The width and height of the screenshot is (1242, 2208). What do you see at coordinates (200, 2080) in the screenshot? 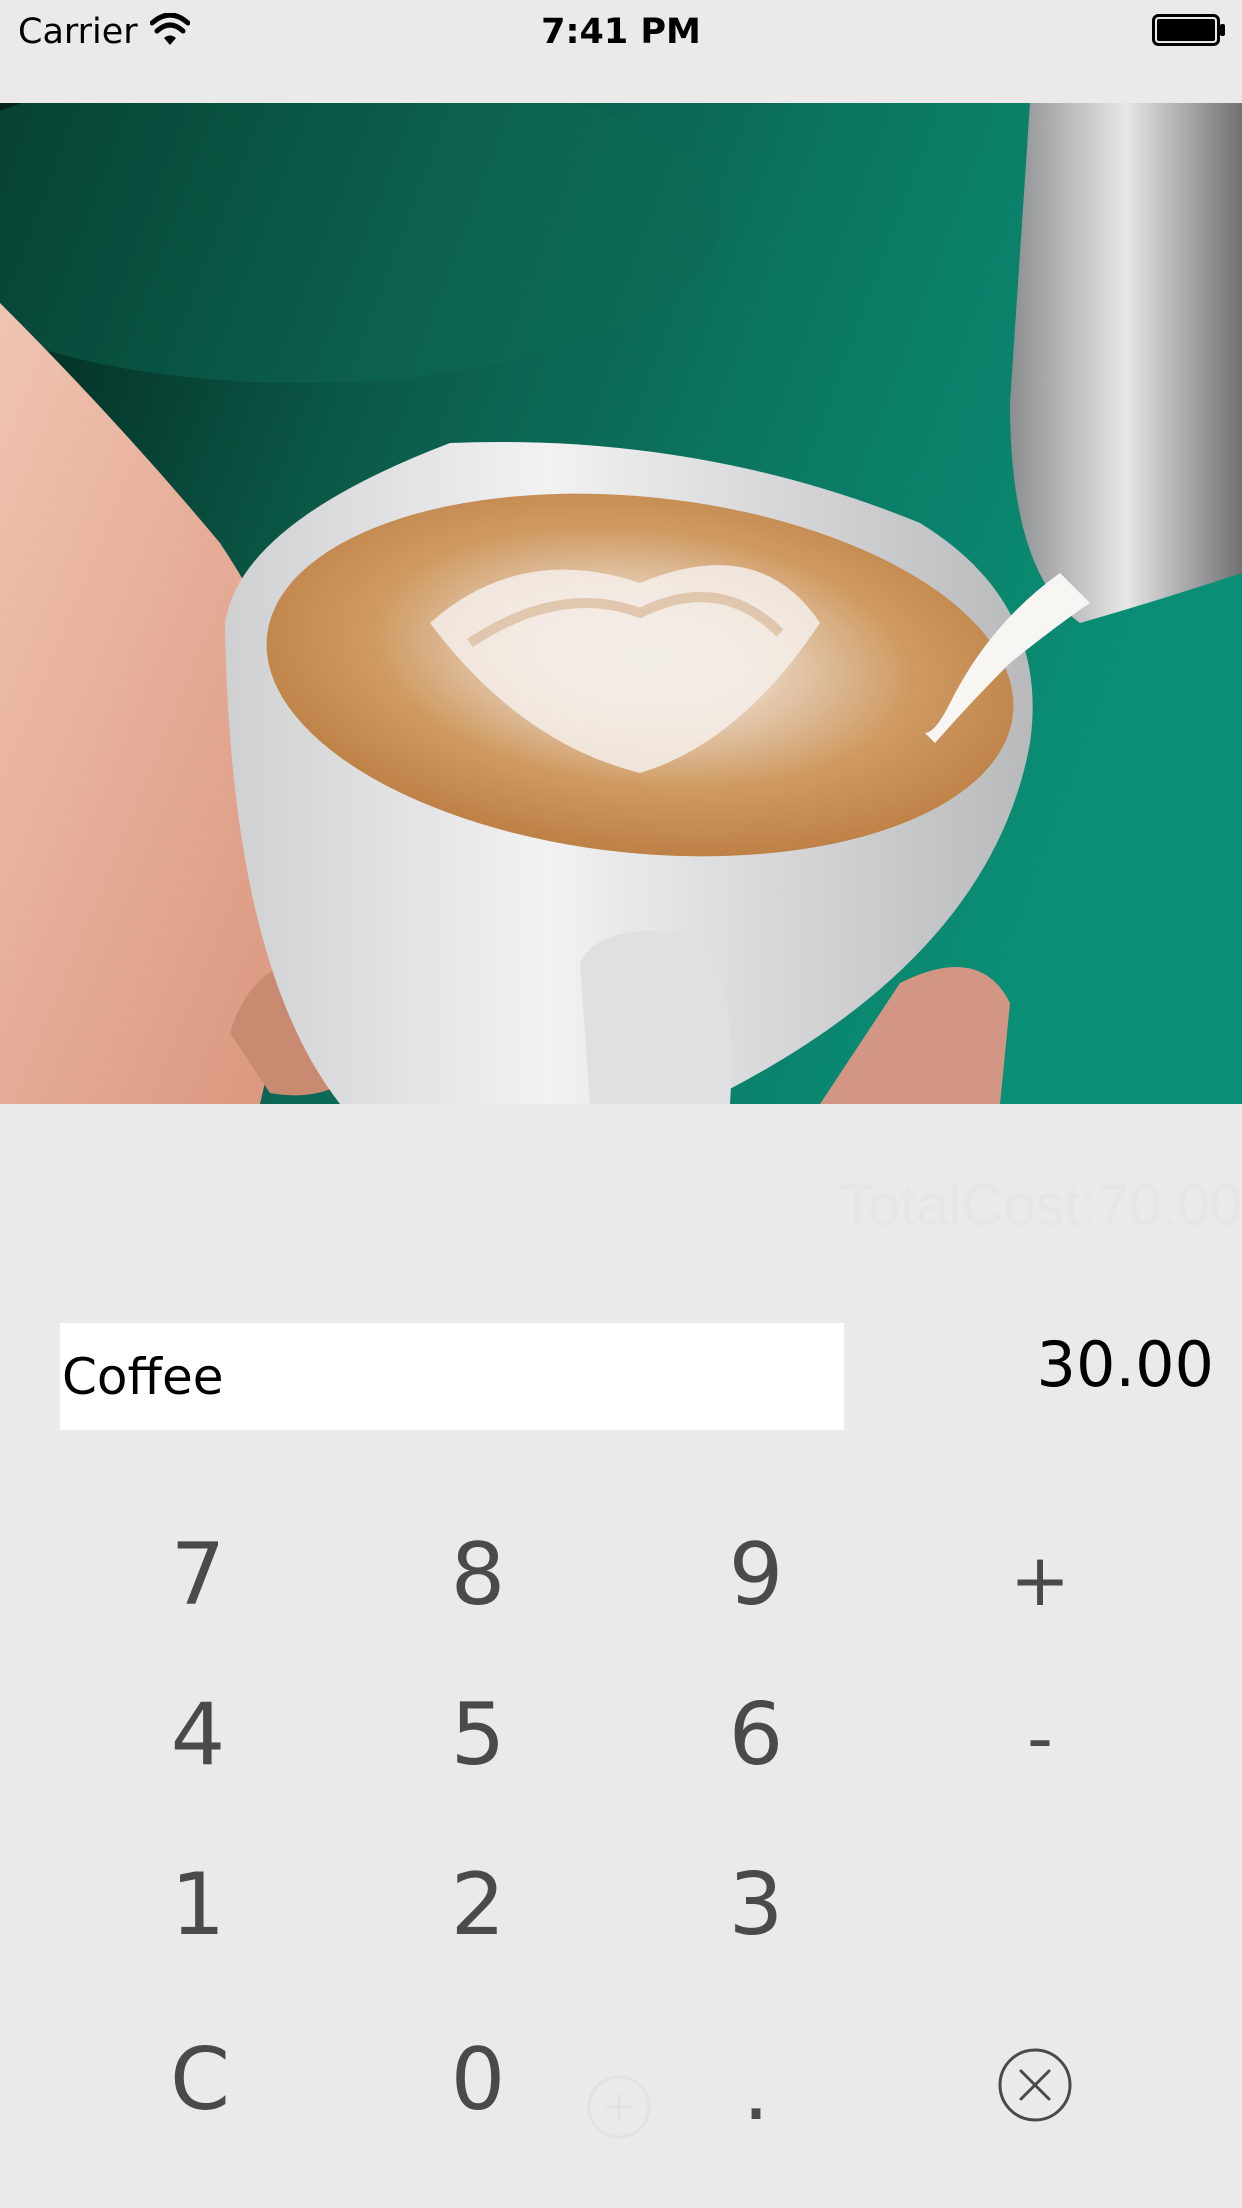
I see `key-clear: C` at bounding box center [200, 2080].